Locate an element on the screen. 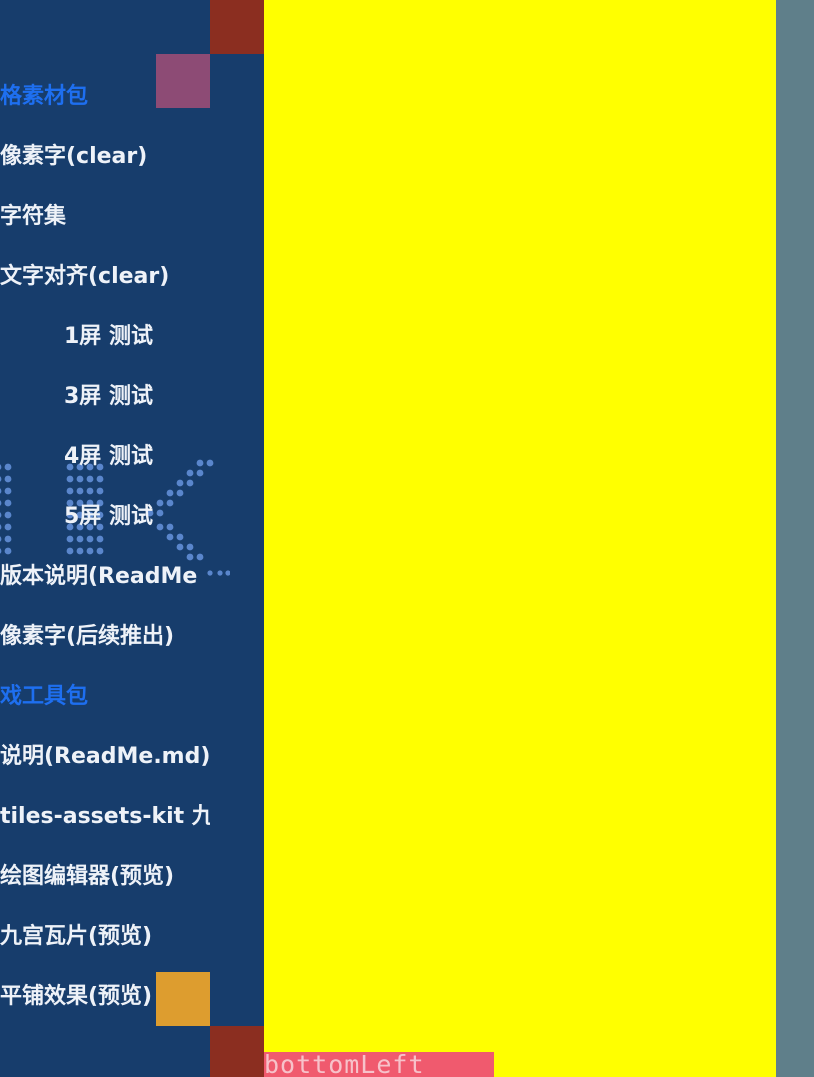 This screenshot has height=1077, width=814. sidebar-item-tiling-effect-preview: 平铺效果(预览) is located at coordinates (76, 997).